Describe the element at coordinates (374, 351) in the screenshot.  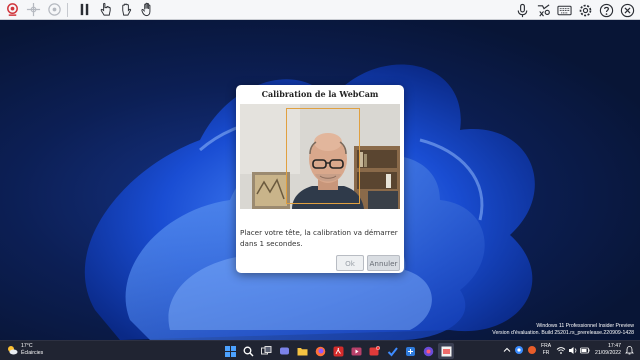
I see `notification-app-icon` at that location.